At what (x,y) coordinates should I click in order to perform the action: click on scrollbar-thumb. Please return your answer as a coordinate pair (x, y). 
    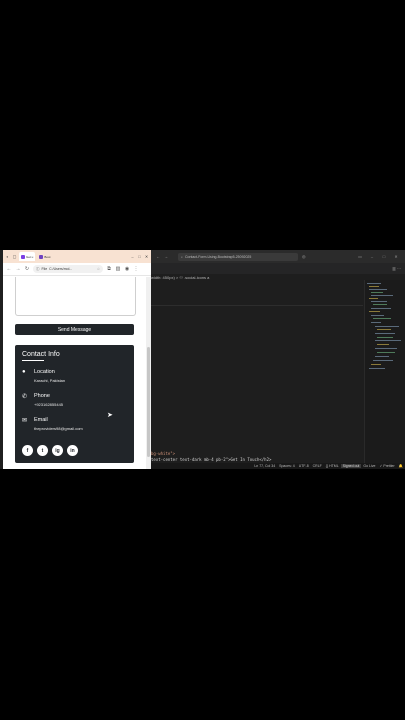
    Looking at the image, I should click on (148, 402).